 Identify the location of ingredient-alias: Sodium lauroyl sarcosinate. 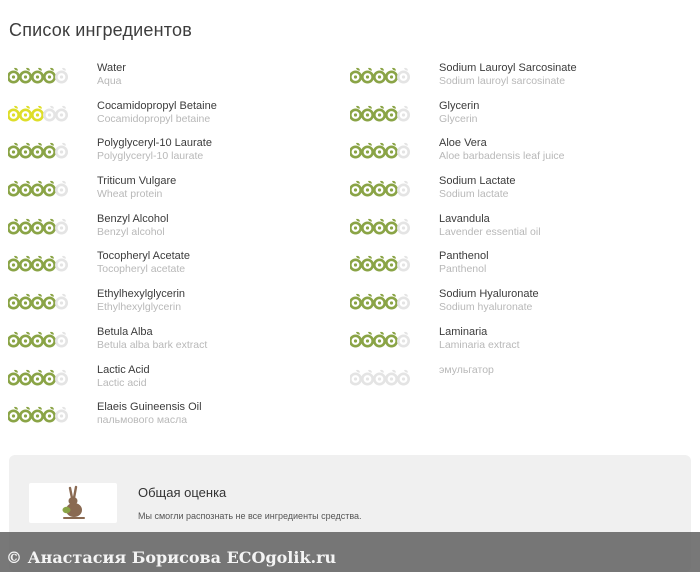
(502, 81).